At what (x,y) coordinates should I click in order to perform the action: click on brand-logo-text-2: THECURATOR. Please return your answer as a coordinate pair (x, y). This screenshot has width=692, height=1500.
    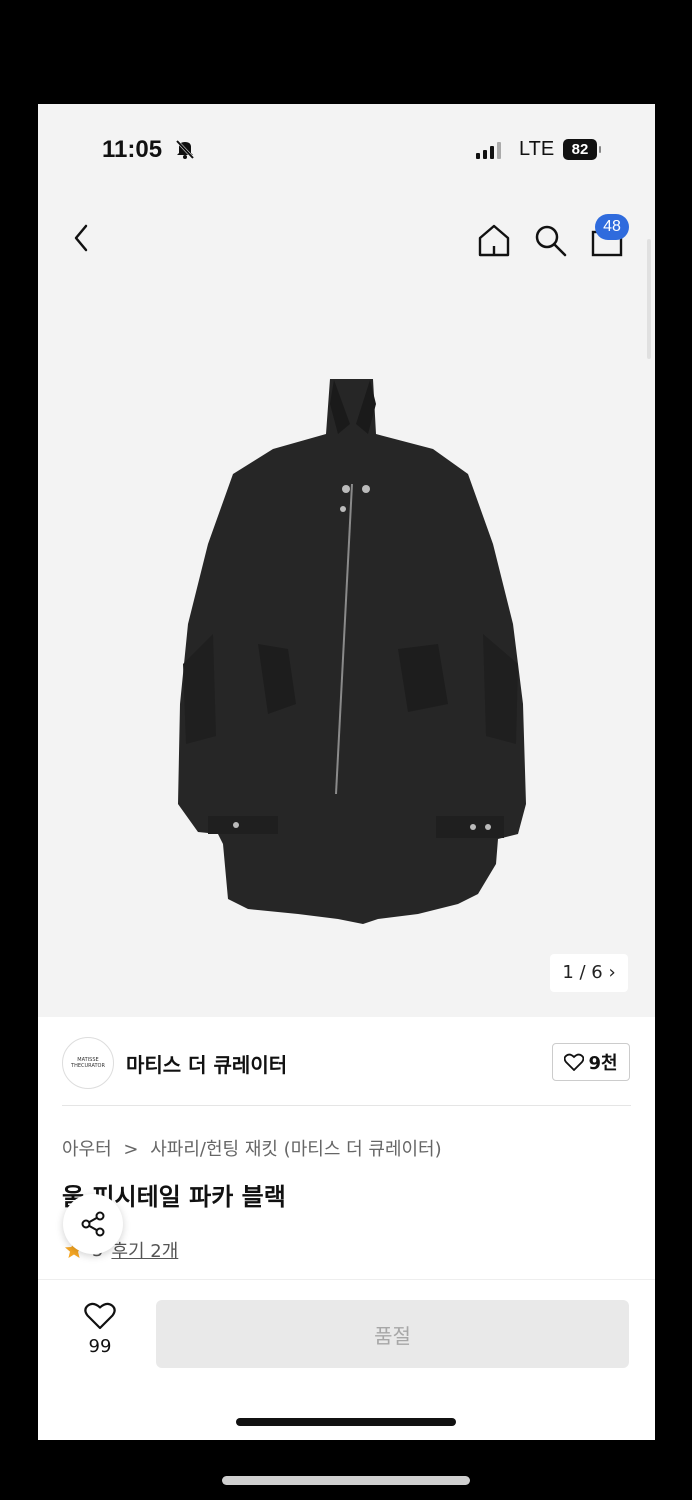
    Looking at the image, I should click on (88, 1066).